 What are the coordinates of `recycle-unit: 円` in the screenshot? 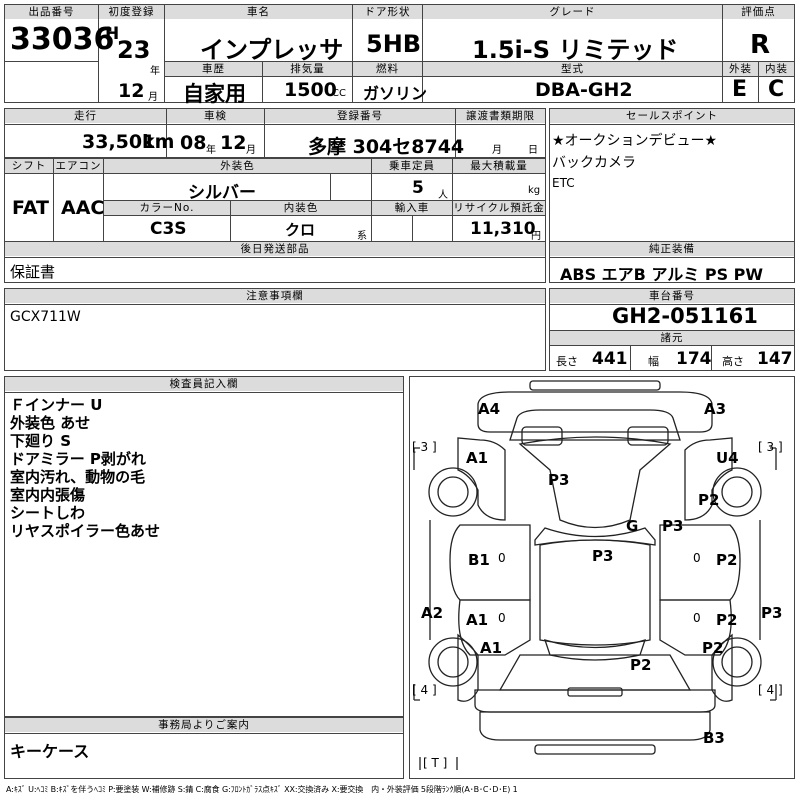 It's located at (536, 236).